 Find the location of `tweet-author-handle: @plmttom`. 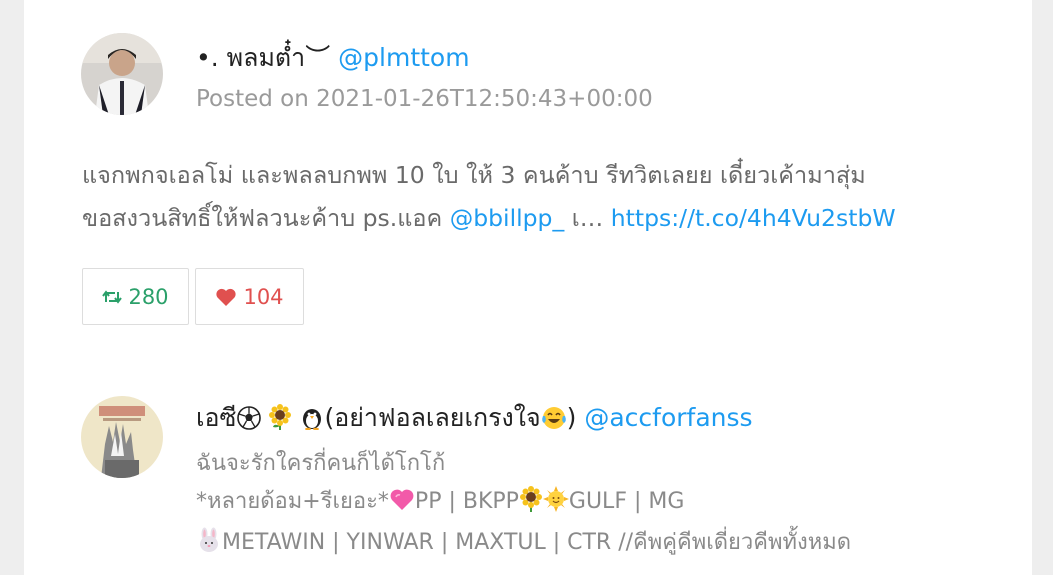

tweet-author-handle: @plmttom is located at coordinates (403, 57).